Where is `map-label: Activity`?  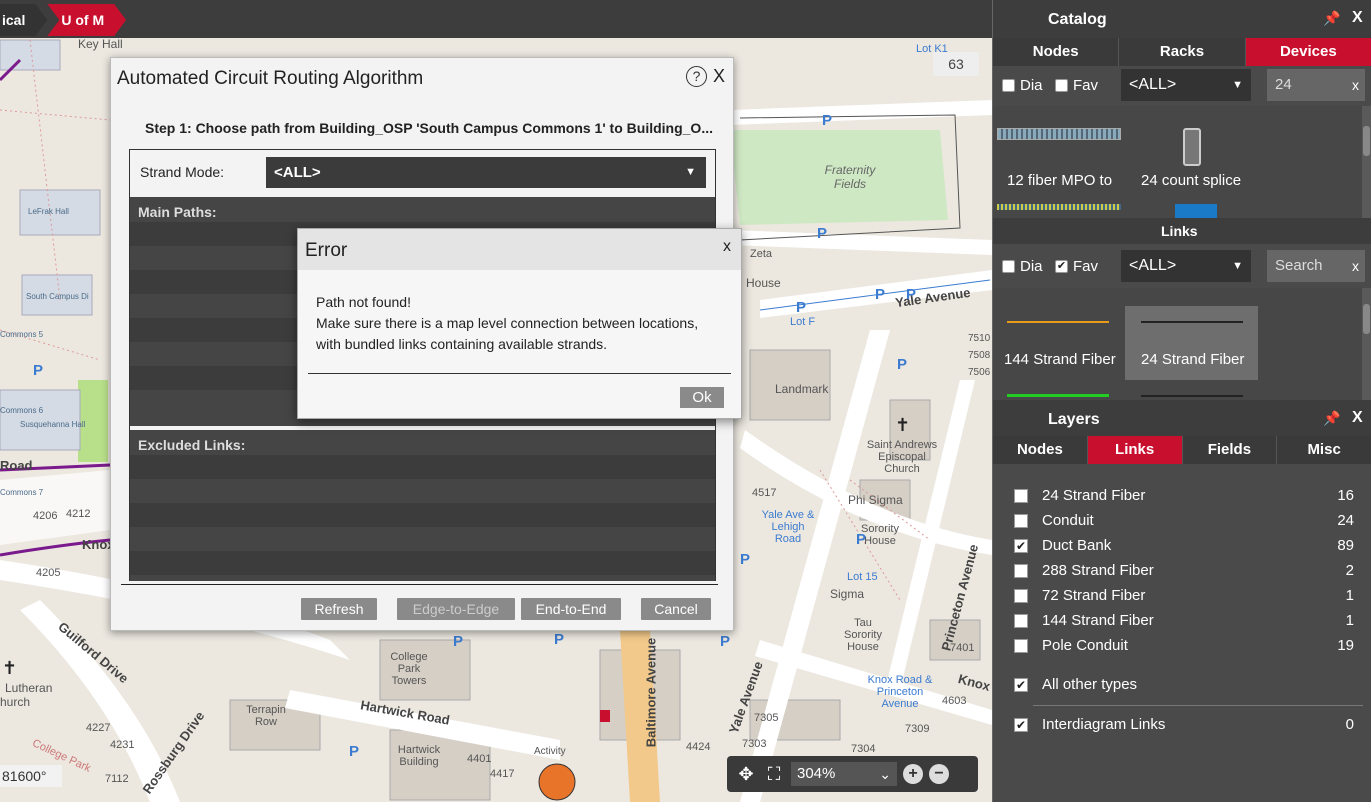 map-label: Activity is located at coordinates (550, 751).